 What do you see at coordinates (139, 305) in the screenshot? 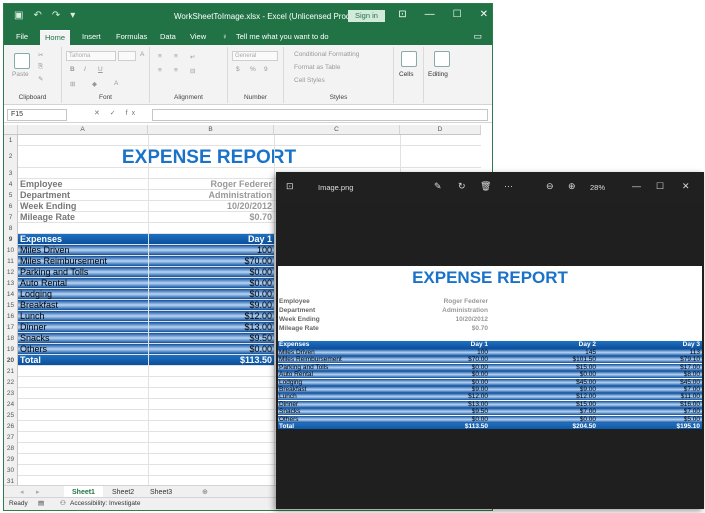
I see `worksheet-row: 15 Breakfast $9.00` at bounding box center [139, 305].